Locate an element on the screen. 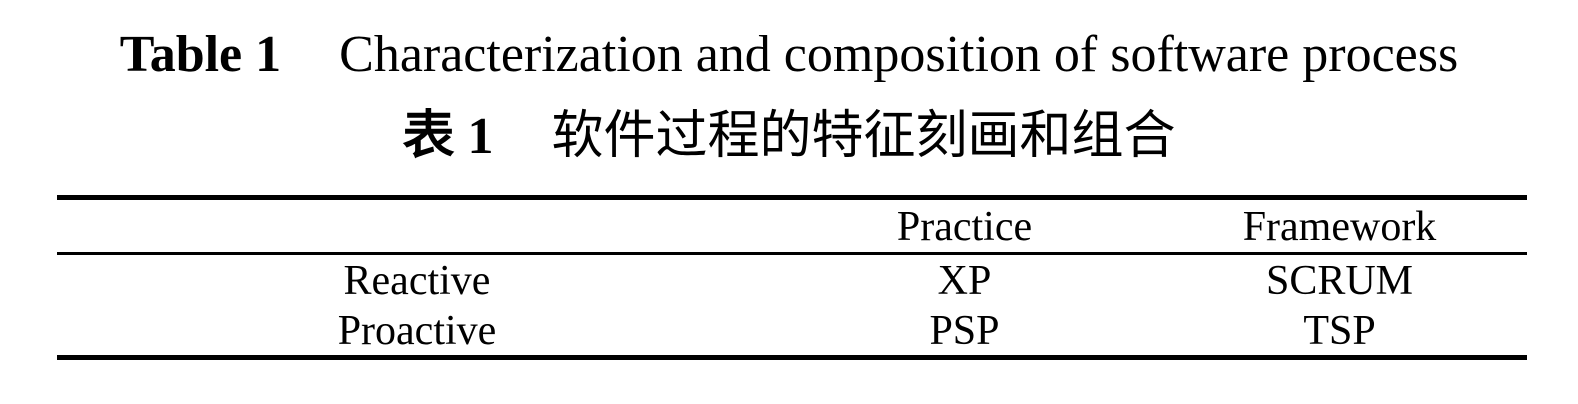 The image size is (1578, 404). header-cell-framework: Framework is located at coordinates (1339, 227).